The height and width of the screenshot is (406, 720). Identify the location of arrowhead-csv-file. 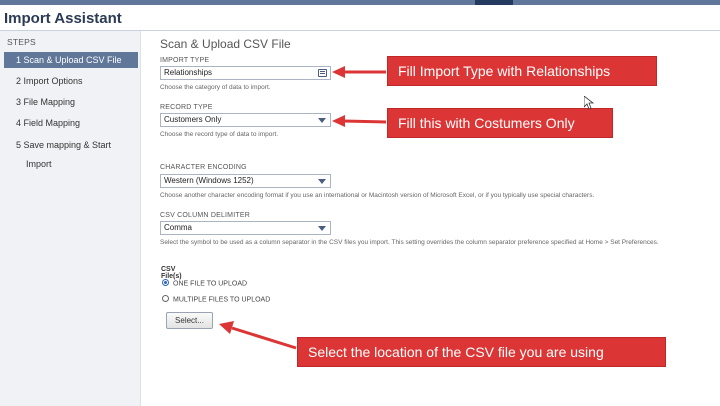
(226, 327).